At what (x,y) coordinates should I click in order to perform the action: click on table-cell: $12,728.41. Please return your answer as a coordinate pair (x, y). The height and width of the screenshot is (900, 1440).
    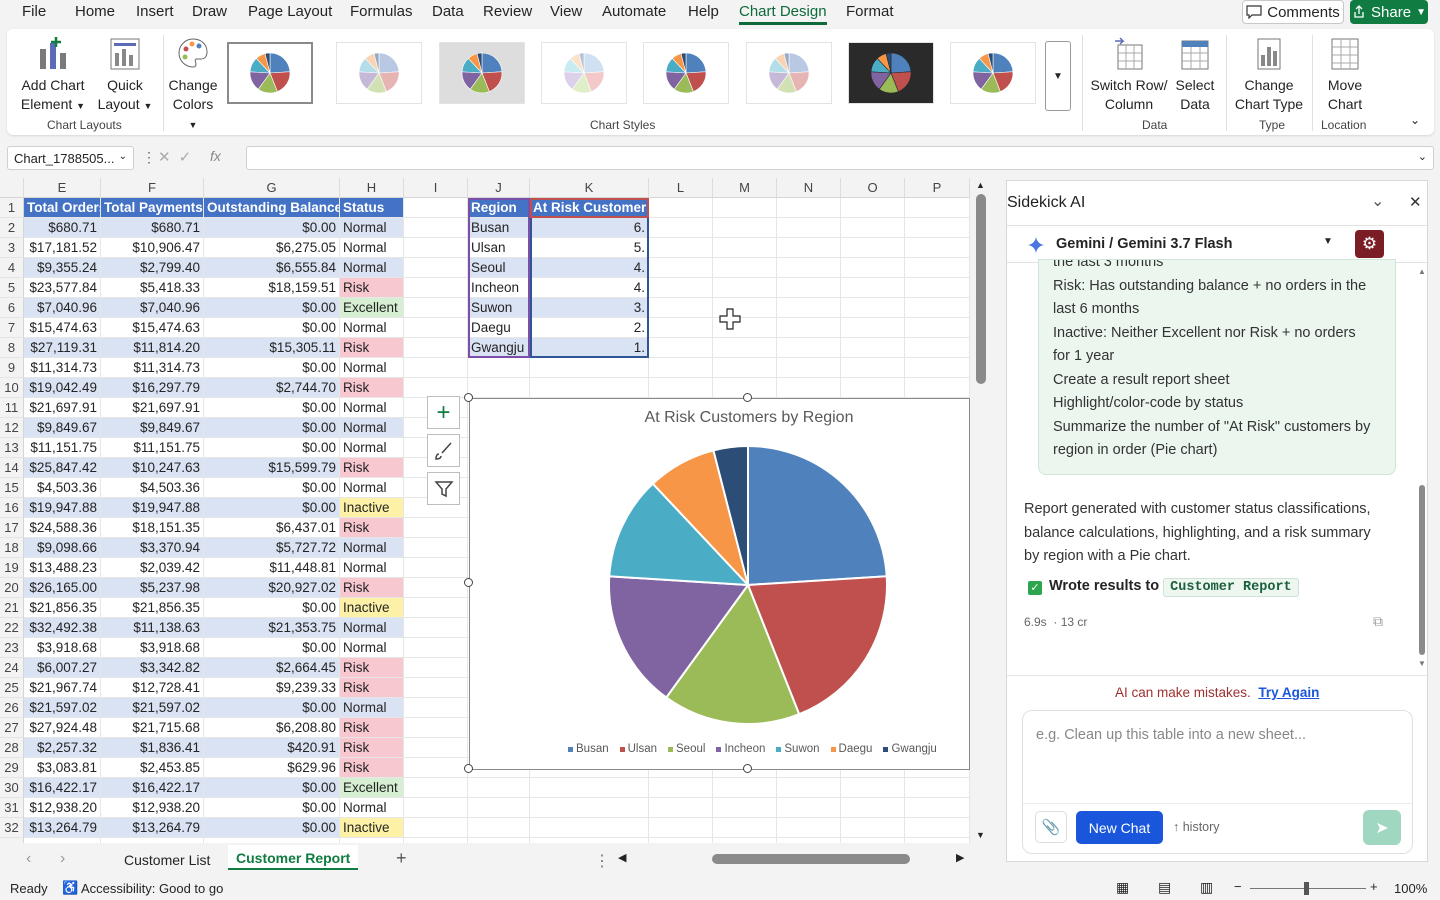
    Looking at the image, I should click on (152, 688).